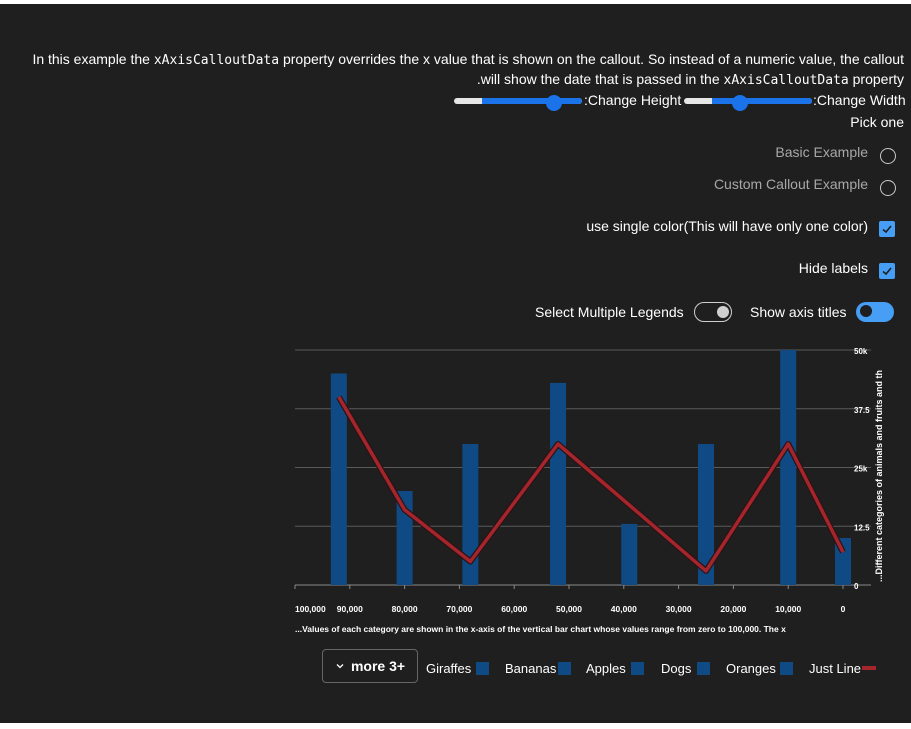 The width and height of the screenshot is (911, 729). What do you see at coordinates (459, 609) in the screenshot?
I see `x-tick-label: 70,000` at bounding box center [459, 609].